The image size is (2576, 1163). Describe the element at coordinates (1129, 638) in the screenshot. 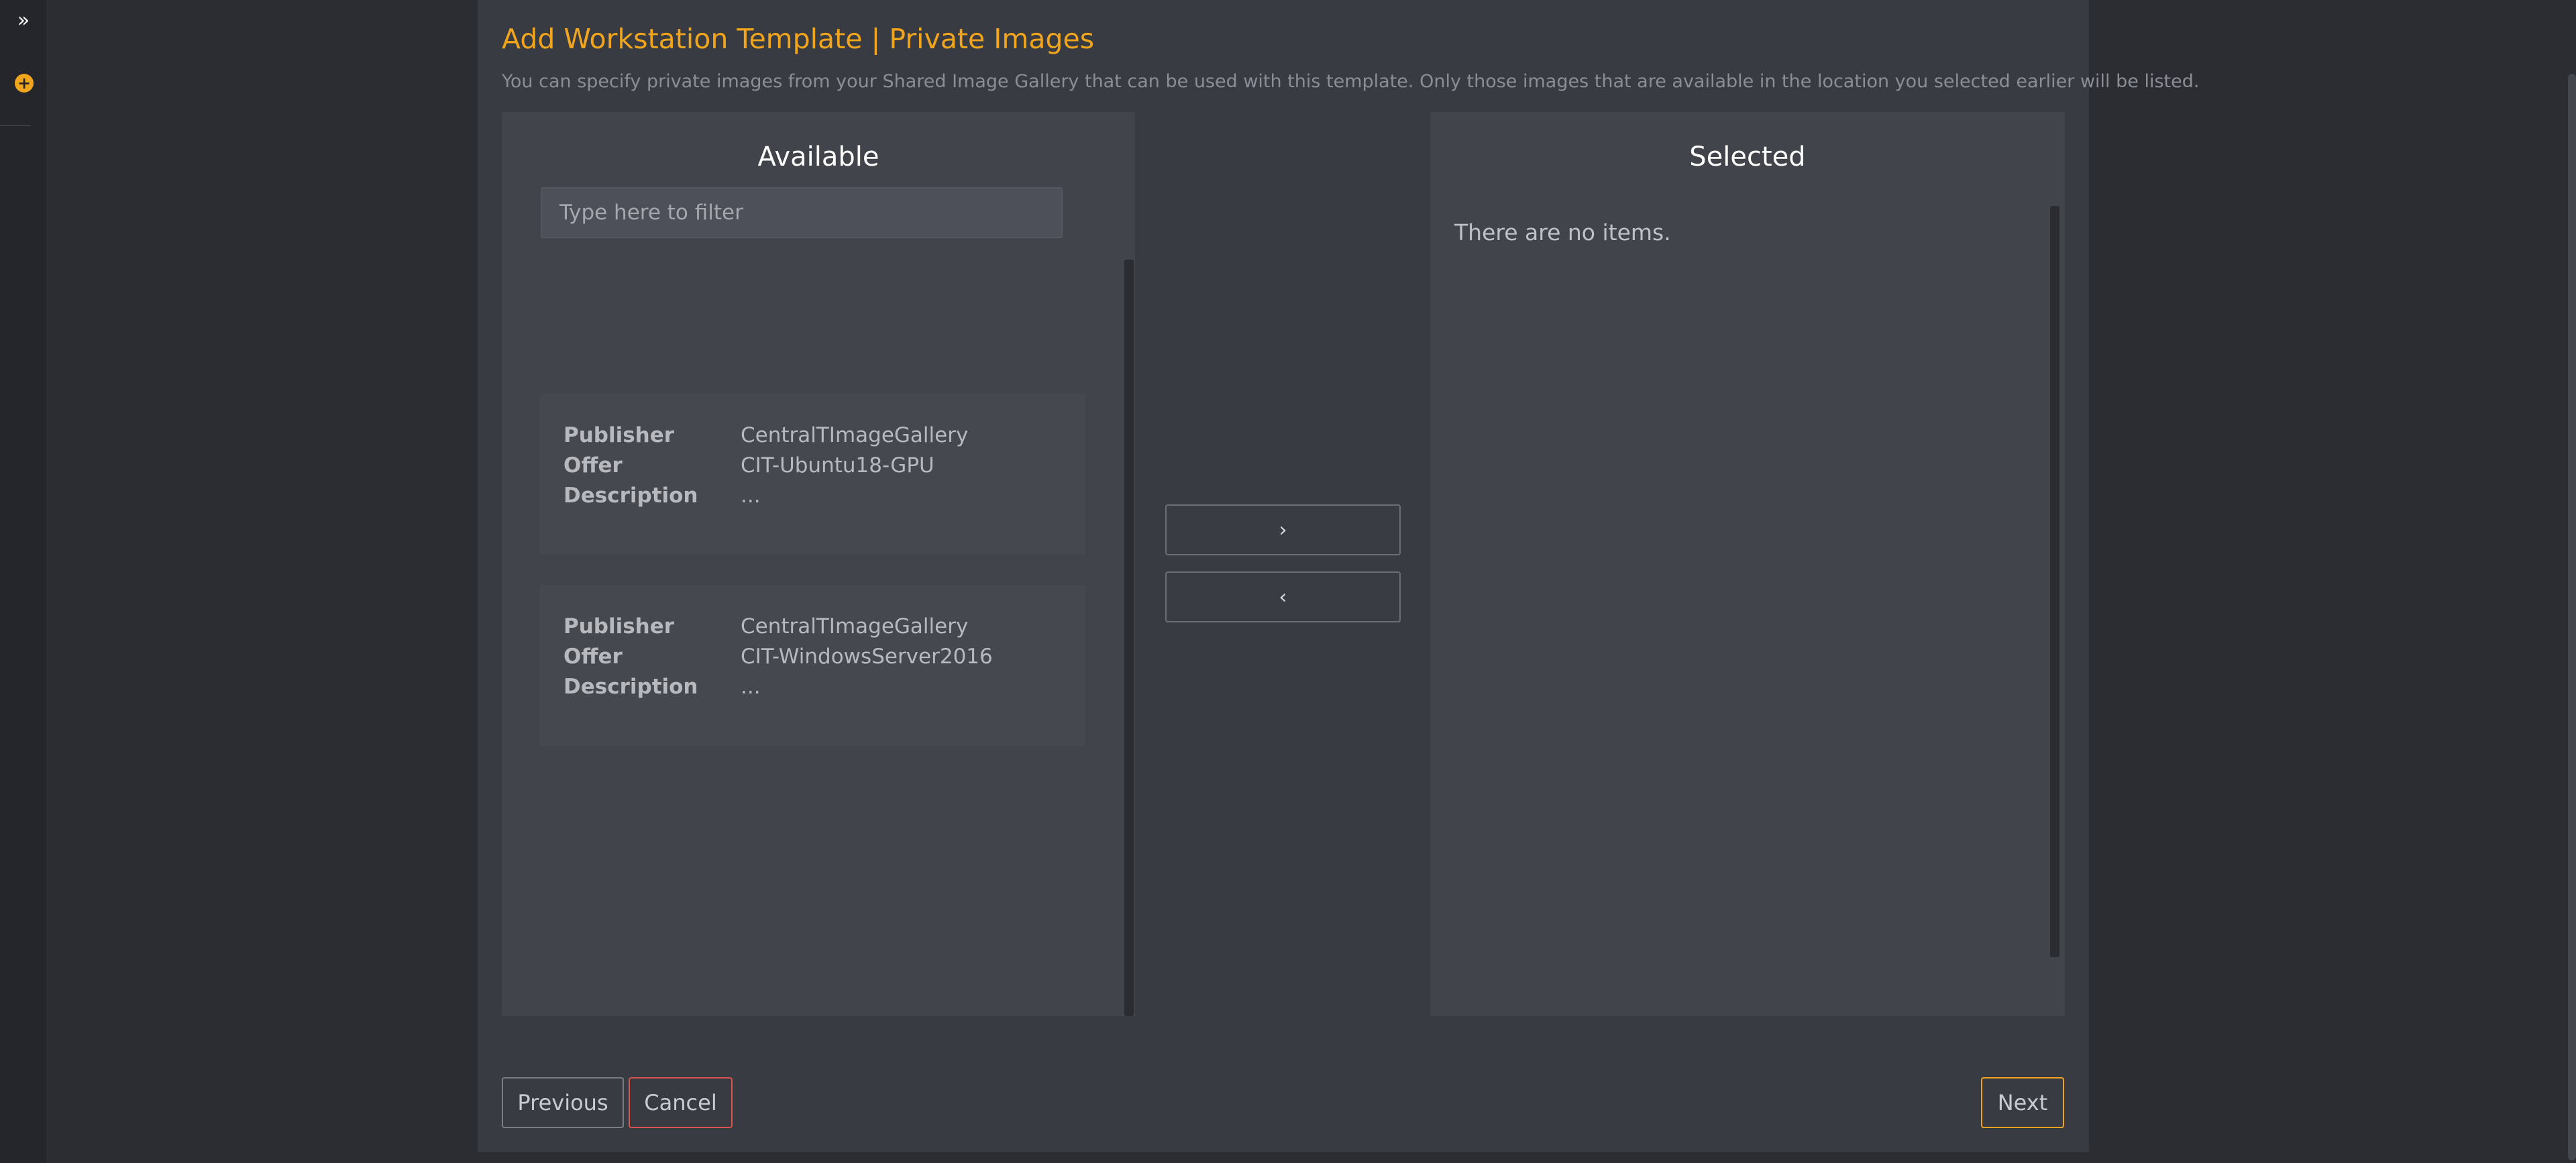

I see `available-list-scrollbar` at that location.